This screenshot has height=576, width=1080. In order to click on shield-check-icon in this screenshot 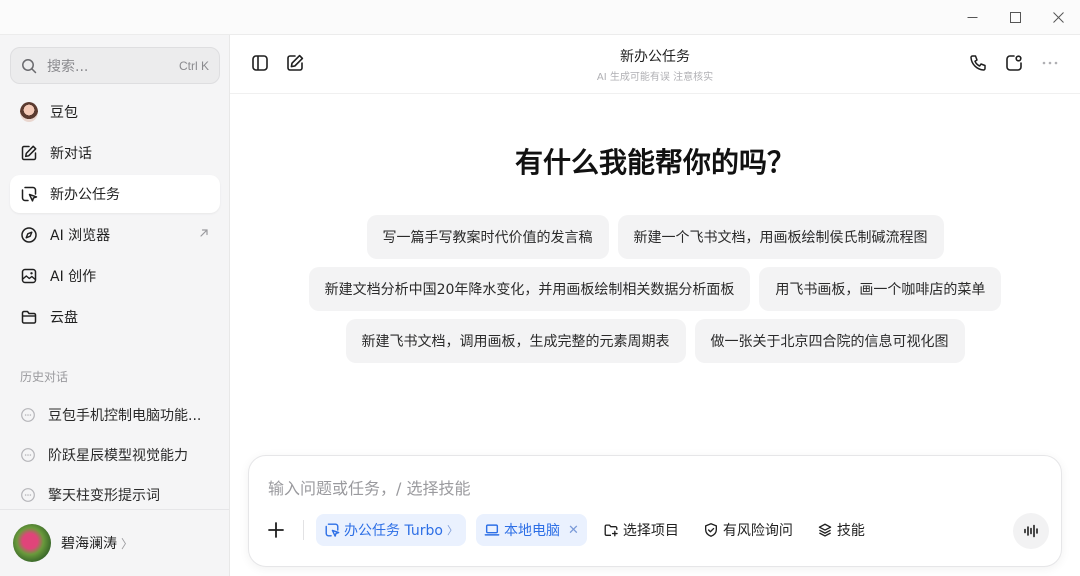, I will do `click(710, 530)`.